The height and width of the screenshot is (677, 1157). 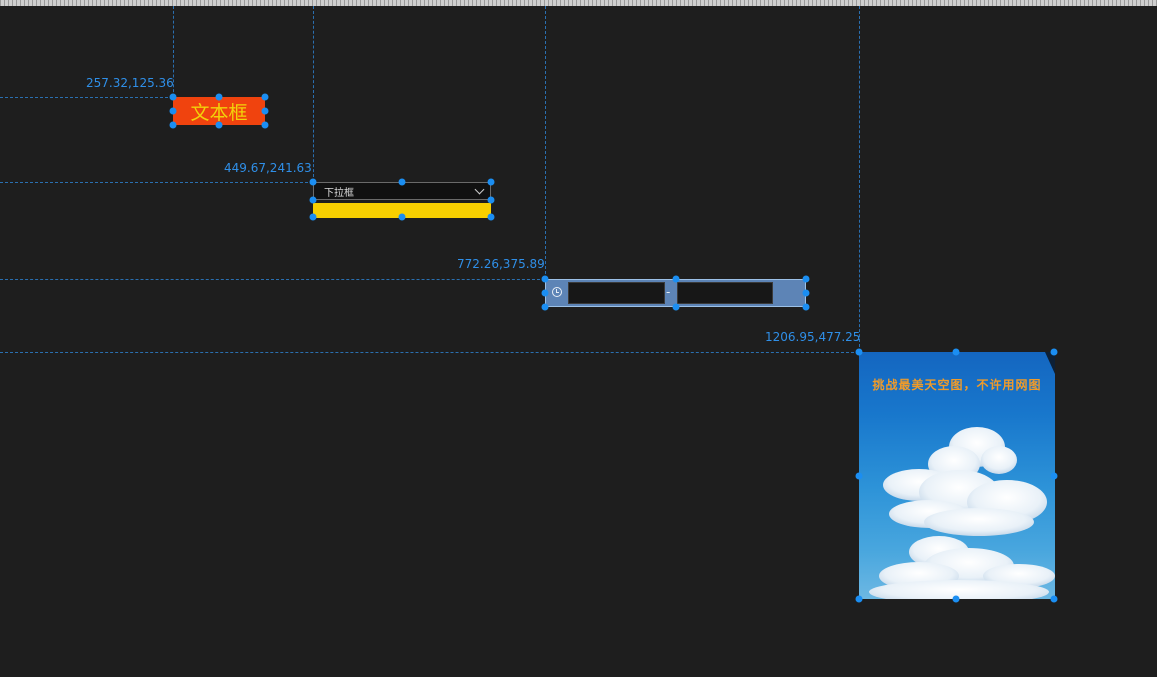 I want to click on coordinate-label-textbox: 257.32,125.36, so click(x=130, y=83).